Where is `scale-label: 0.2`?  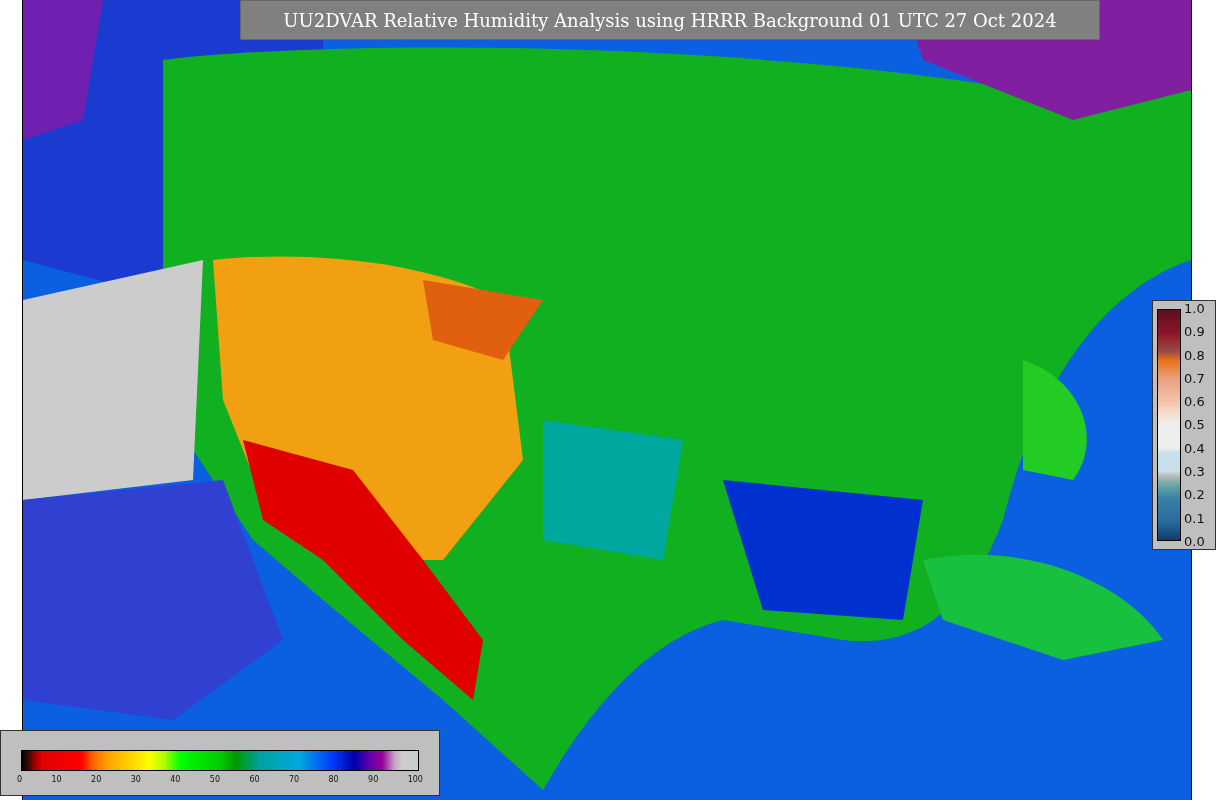
scale-label: 0.2 is located at coordinates (1194, 495).